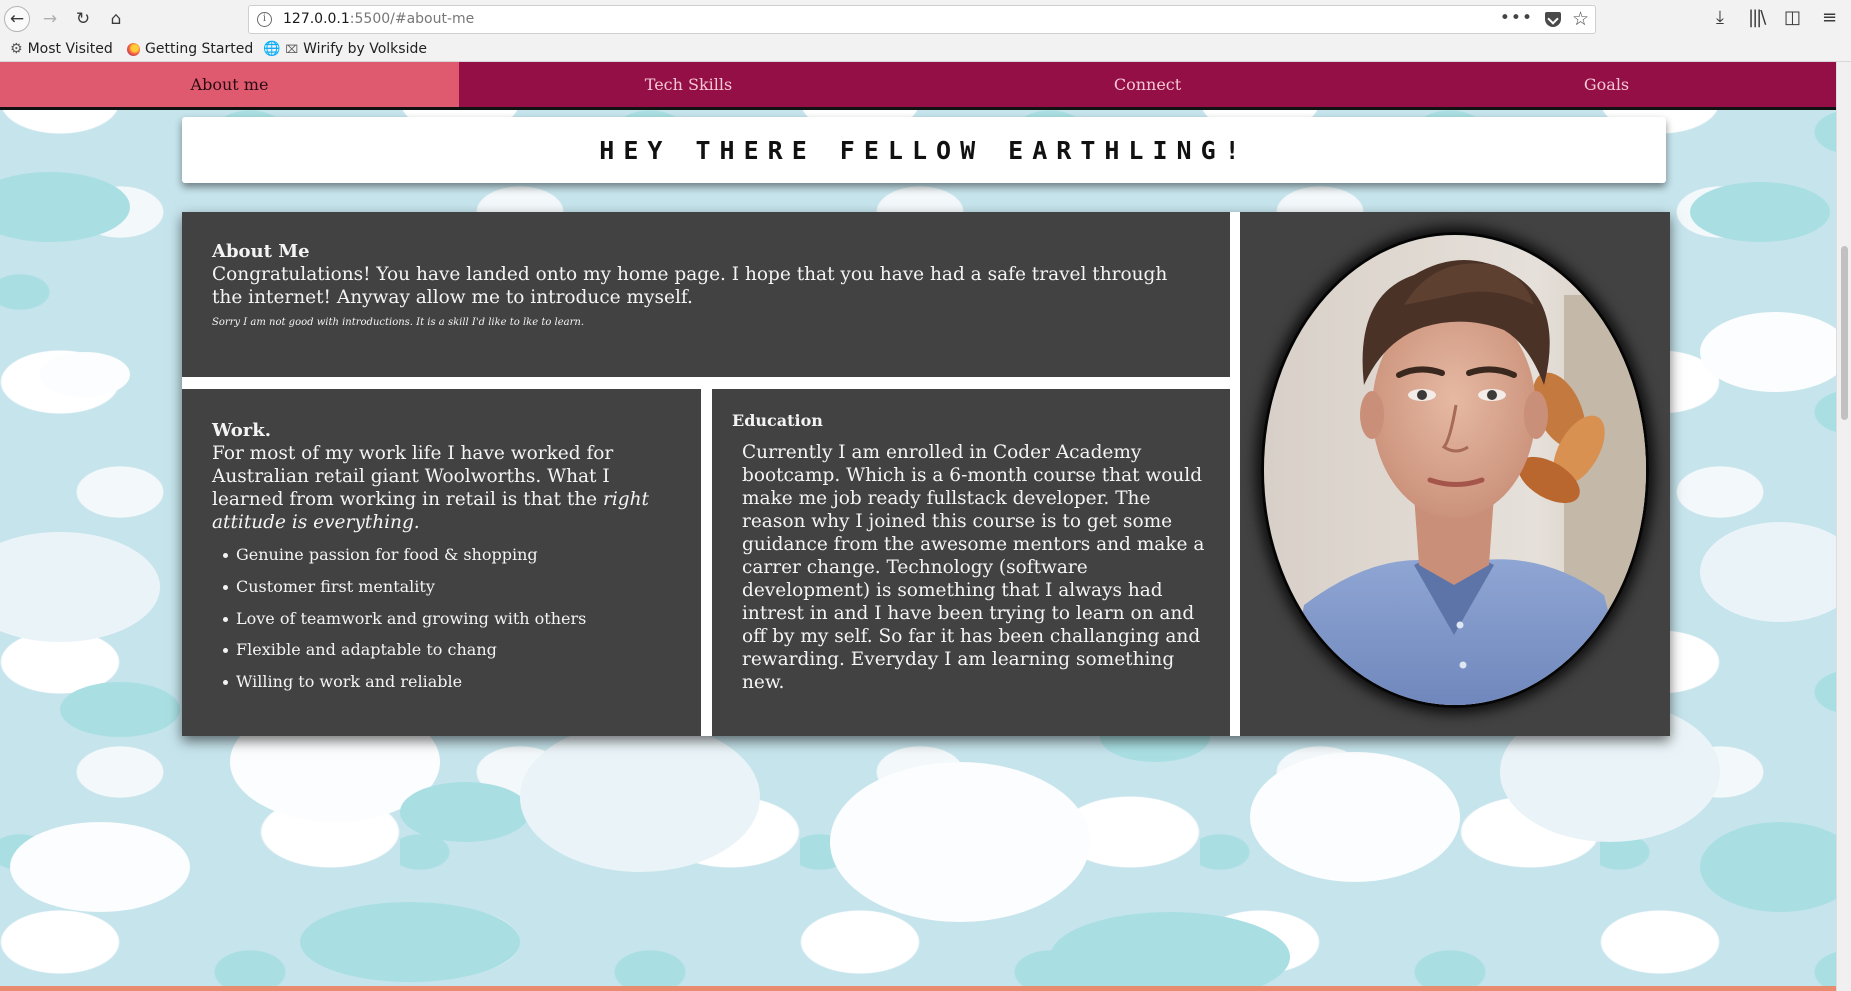  I want to click on pocket-icon, so click(1553, 19).